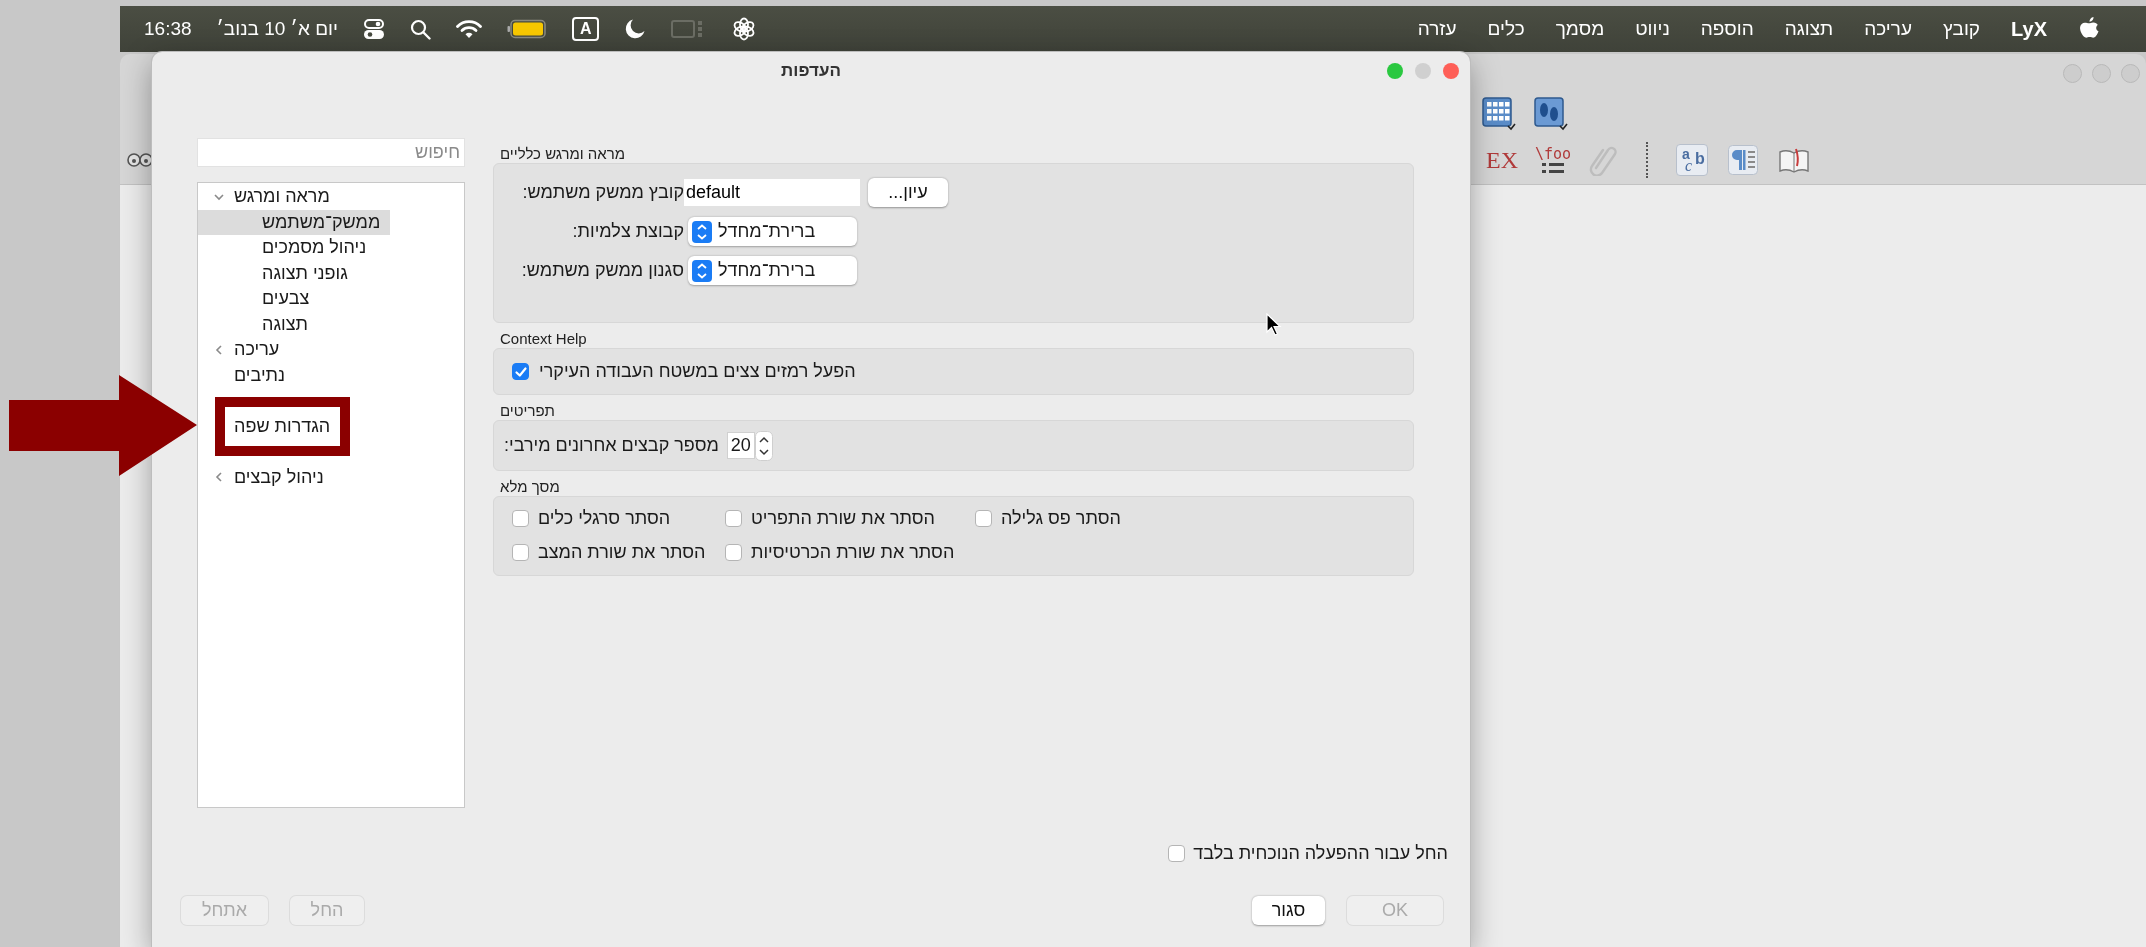 This screenshot has width=2146, height=947. I want to click on tree-item: ניהול מסמכים, so click(287, 248).